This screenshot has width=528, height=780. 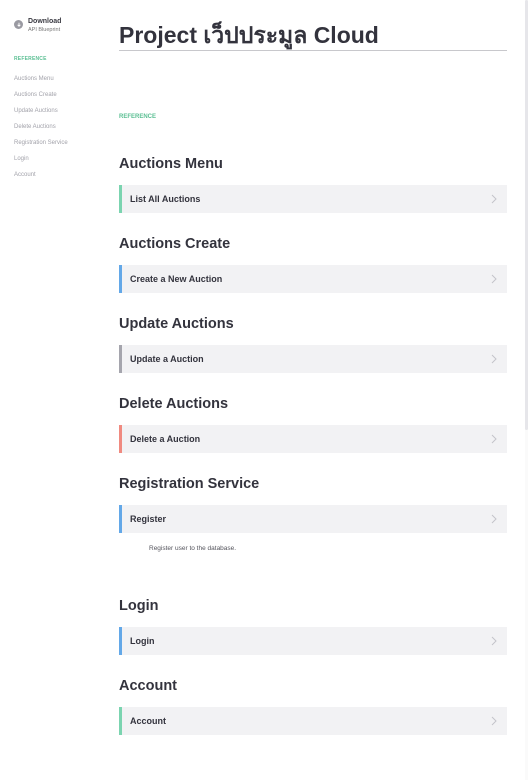 What do you see at coordinates (18, 24) in the screenshot?
I see `download-icon` at bounding box center [18, 24].